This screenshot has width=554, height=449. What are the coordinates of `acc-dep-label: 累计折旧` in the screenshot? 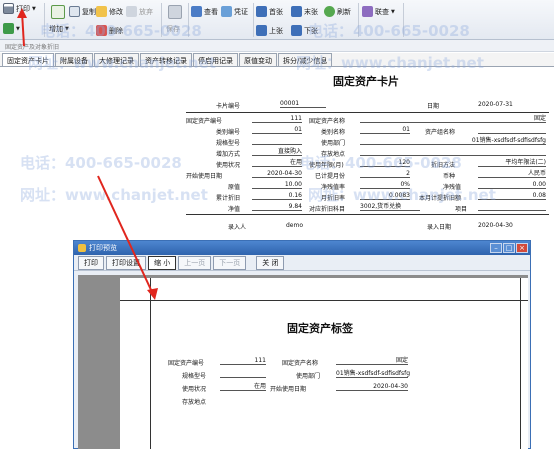 It's located at (228, 198).